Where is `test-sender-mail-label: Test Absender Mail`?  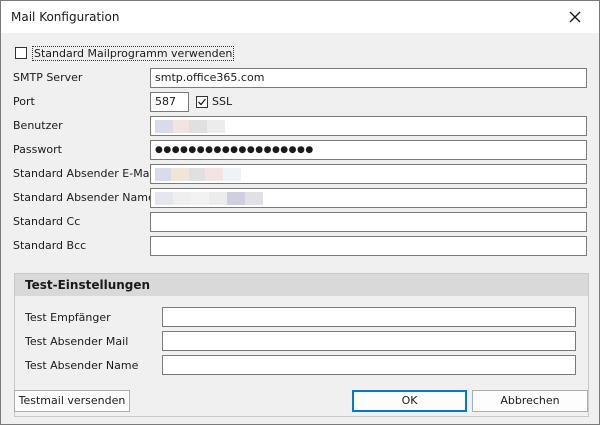 test-sender-mail-label: Test Absender Mail is located at coordinates (77, 341).